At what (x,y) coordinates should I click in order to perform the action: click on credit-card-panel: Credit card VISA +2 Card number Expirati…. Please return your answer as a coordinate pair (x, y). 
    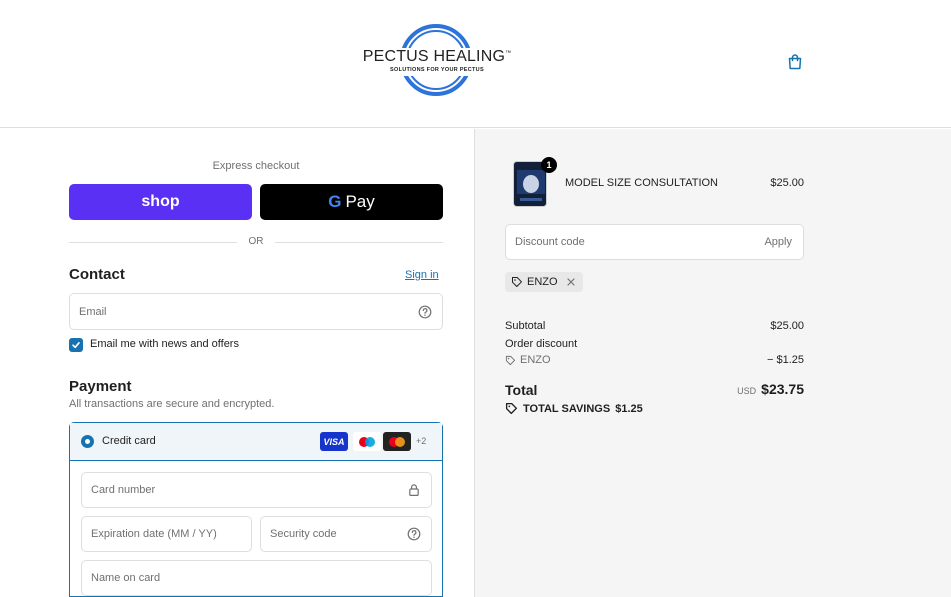
    Looking at the image, I should click on (256, 509).